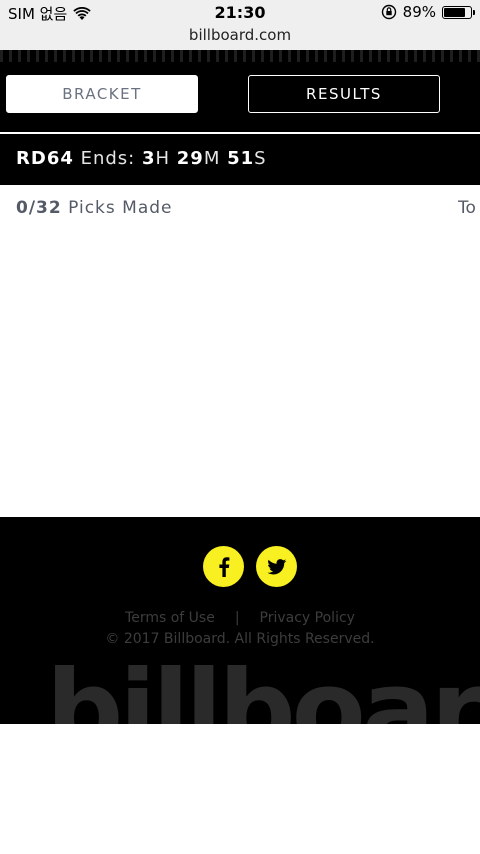  I want to click on footer-links: Terms of Use | Privacy Policy, so click(240, 618).